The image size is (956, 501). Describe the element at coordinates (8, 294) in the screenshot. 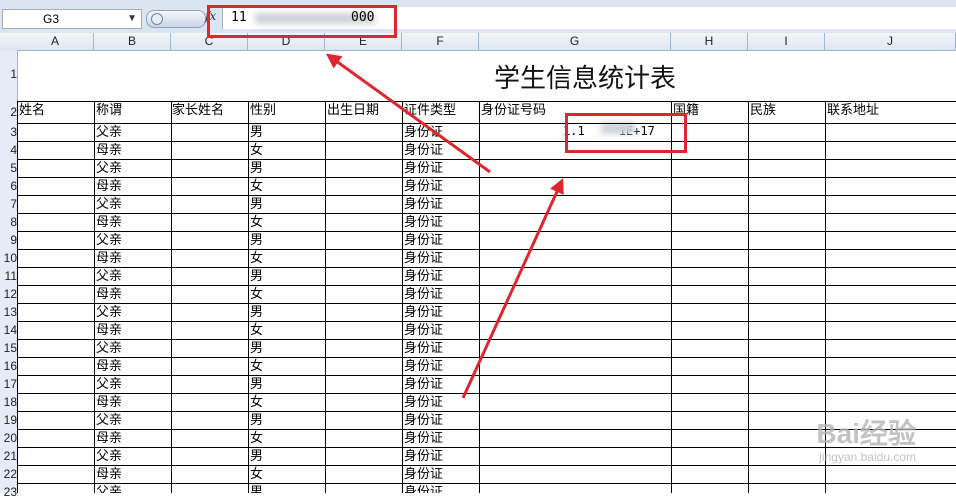

I see `row-header: 12` at that location.